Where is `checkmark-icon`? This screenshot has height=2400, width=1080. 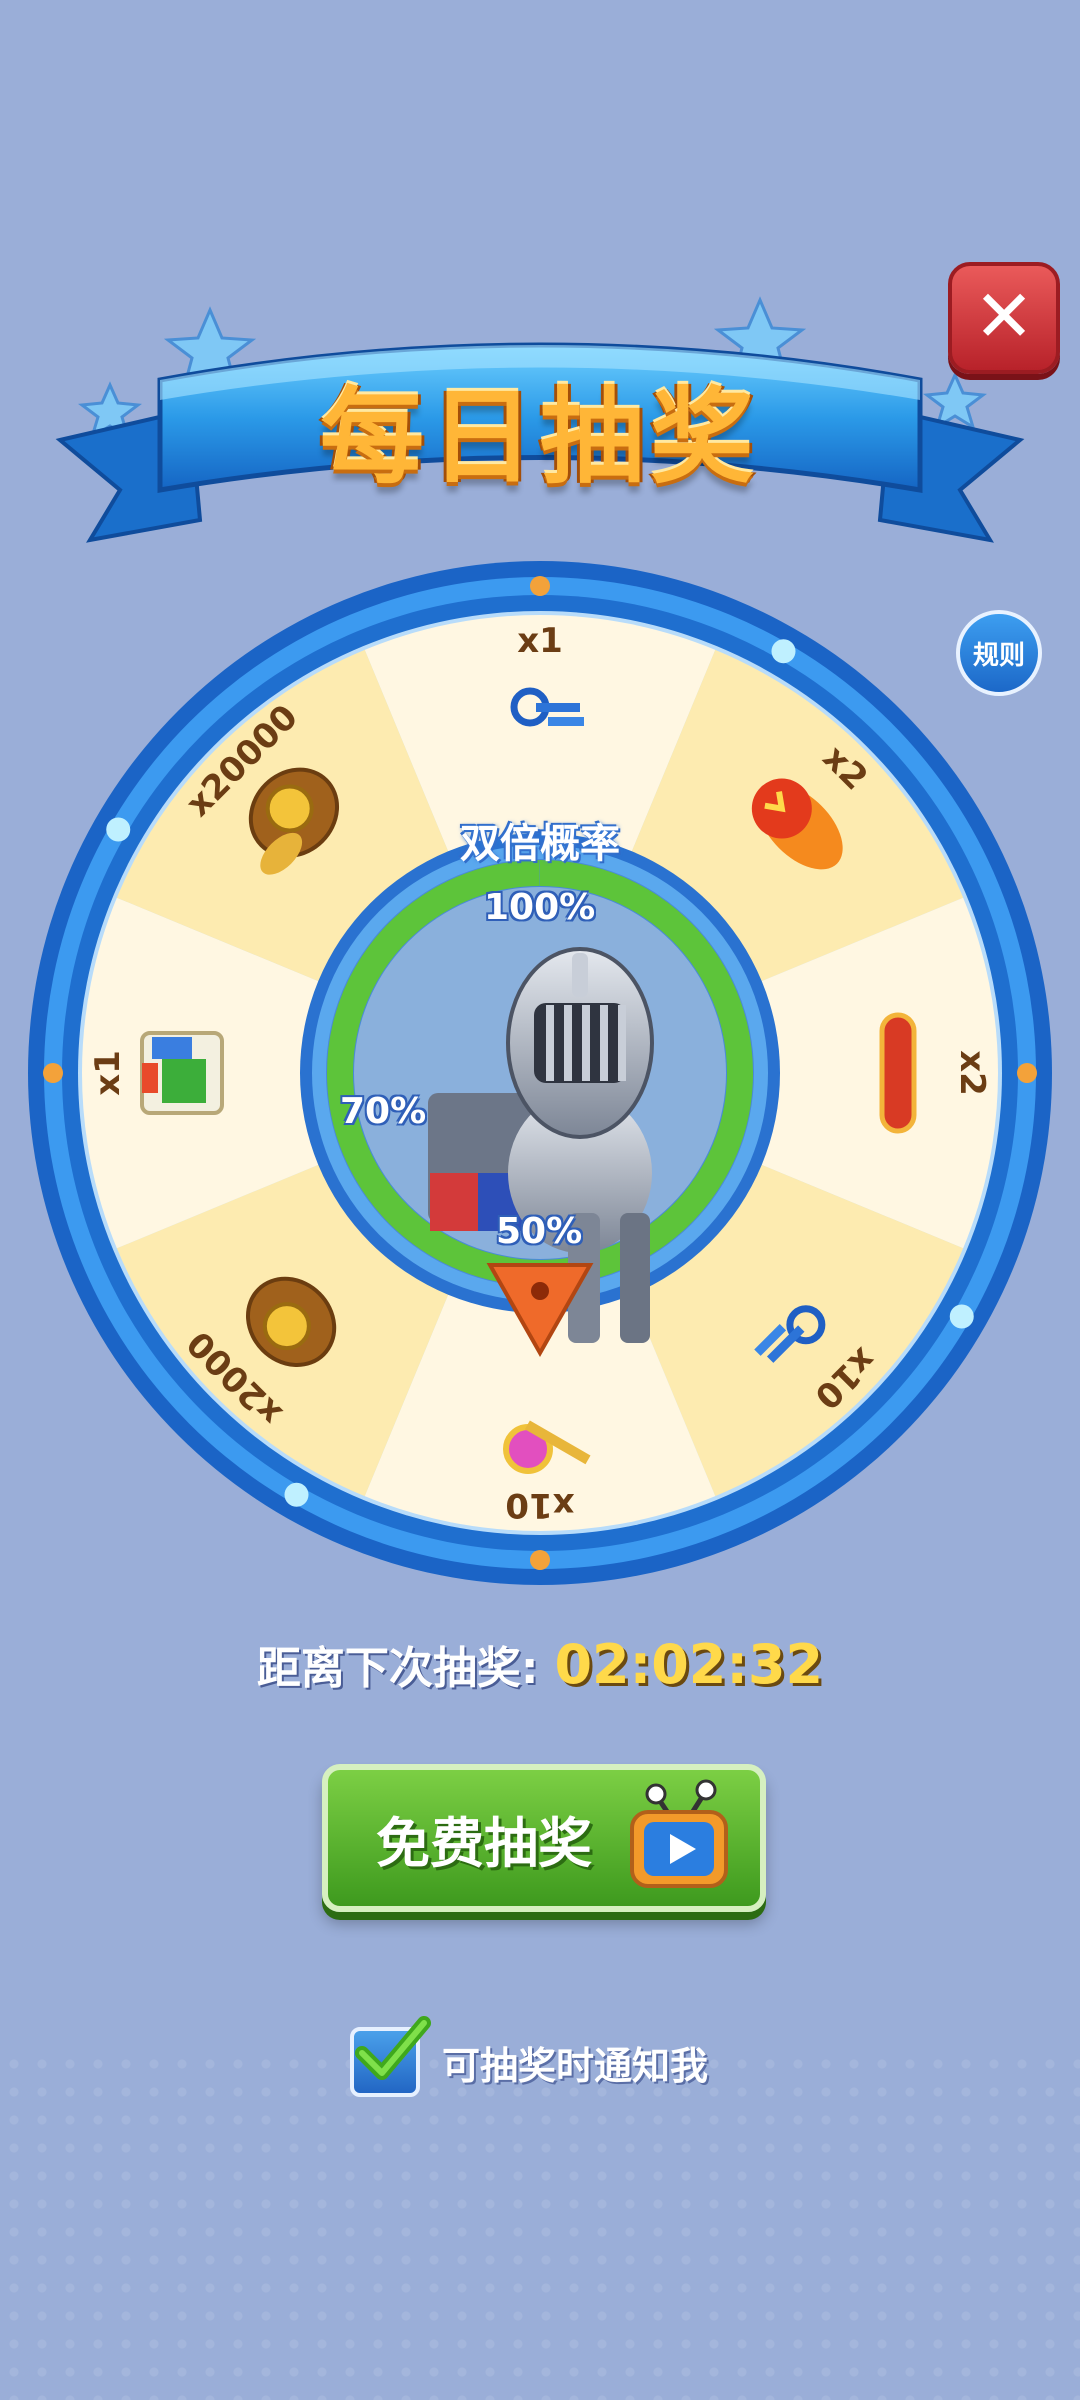
checkmark-icon is located at coordinates (393, 2048).